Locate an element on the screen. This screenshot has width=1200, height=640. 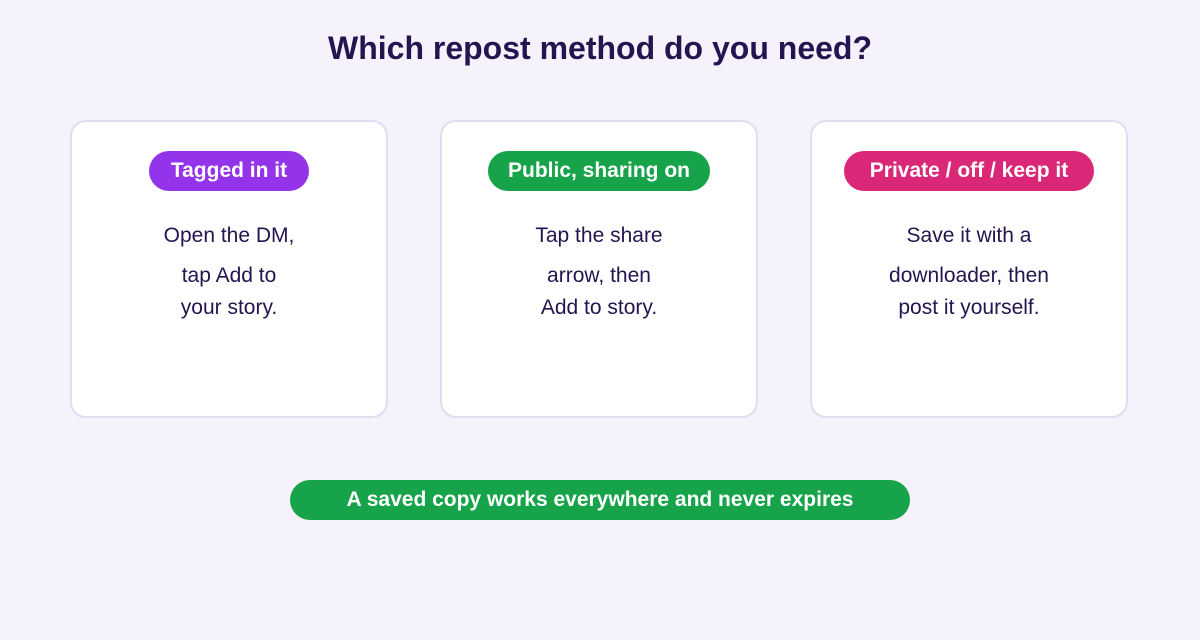
private-badge: Private / off / keep it is located at coordinates (969, 171).